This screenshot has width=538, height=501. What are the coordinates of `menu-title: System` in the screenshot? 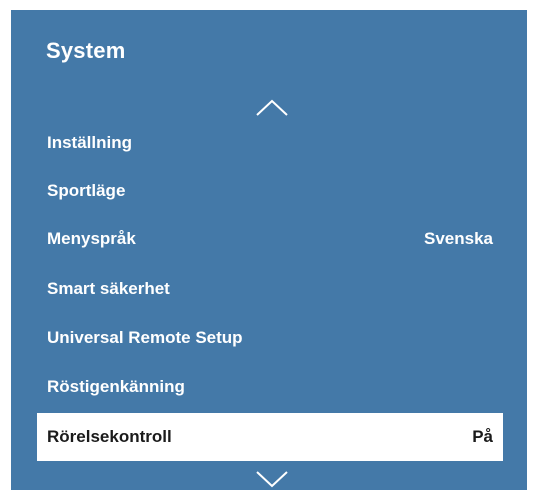 It's located at (86, 50).